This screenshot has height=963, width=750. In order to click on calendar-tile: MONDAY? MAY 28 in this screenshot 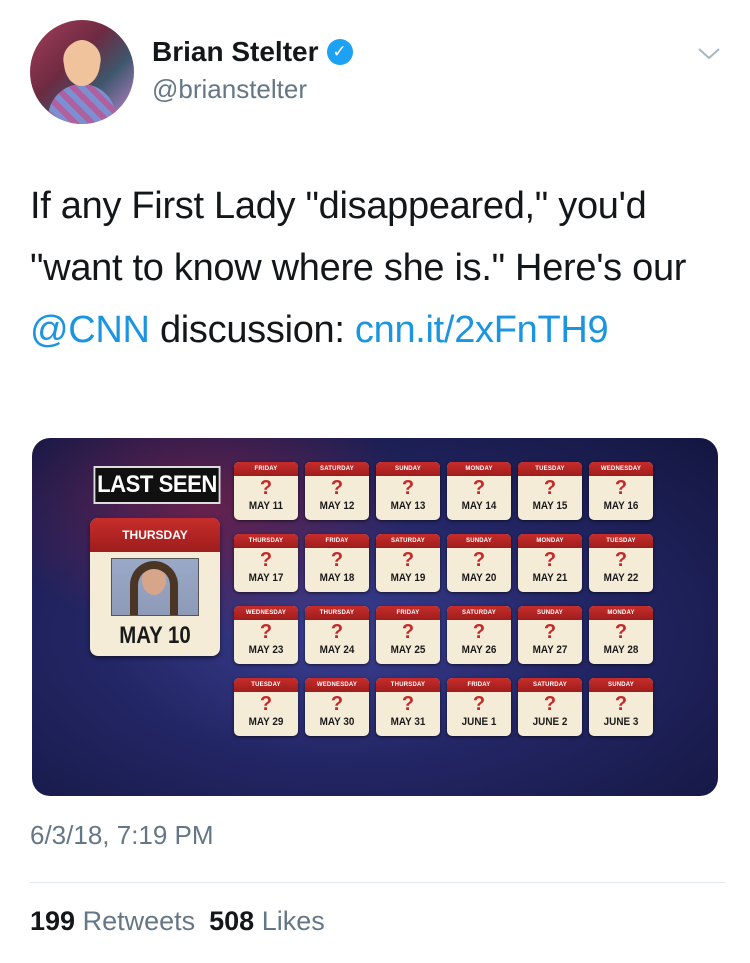, I will do `click(621, 635)`.